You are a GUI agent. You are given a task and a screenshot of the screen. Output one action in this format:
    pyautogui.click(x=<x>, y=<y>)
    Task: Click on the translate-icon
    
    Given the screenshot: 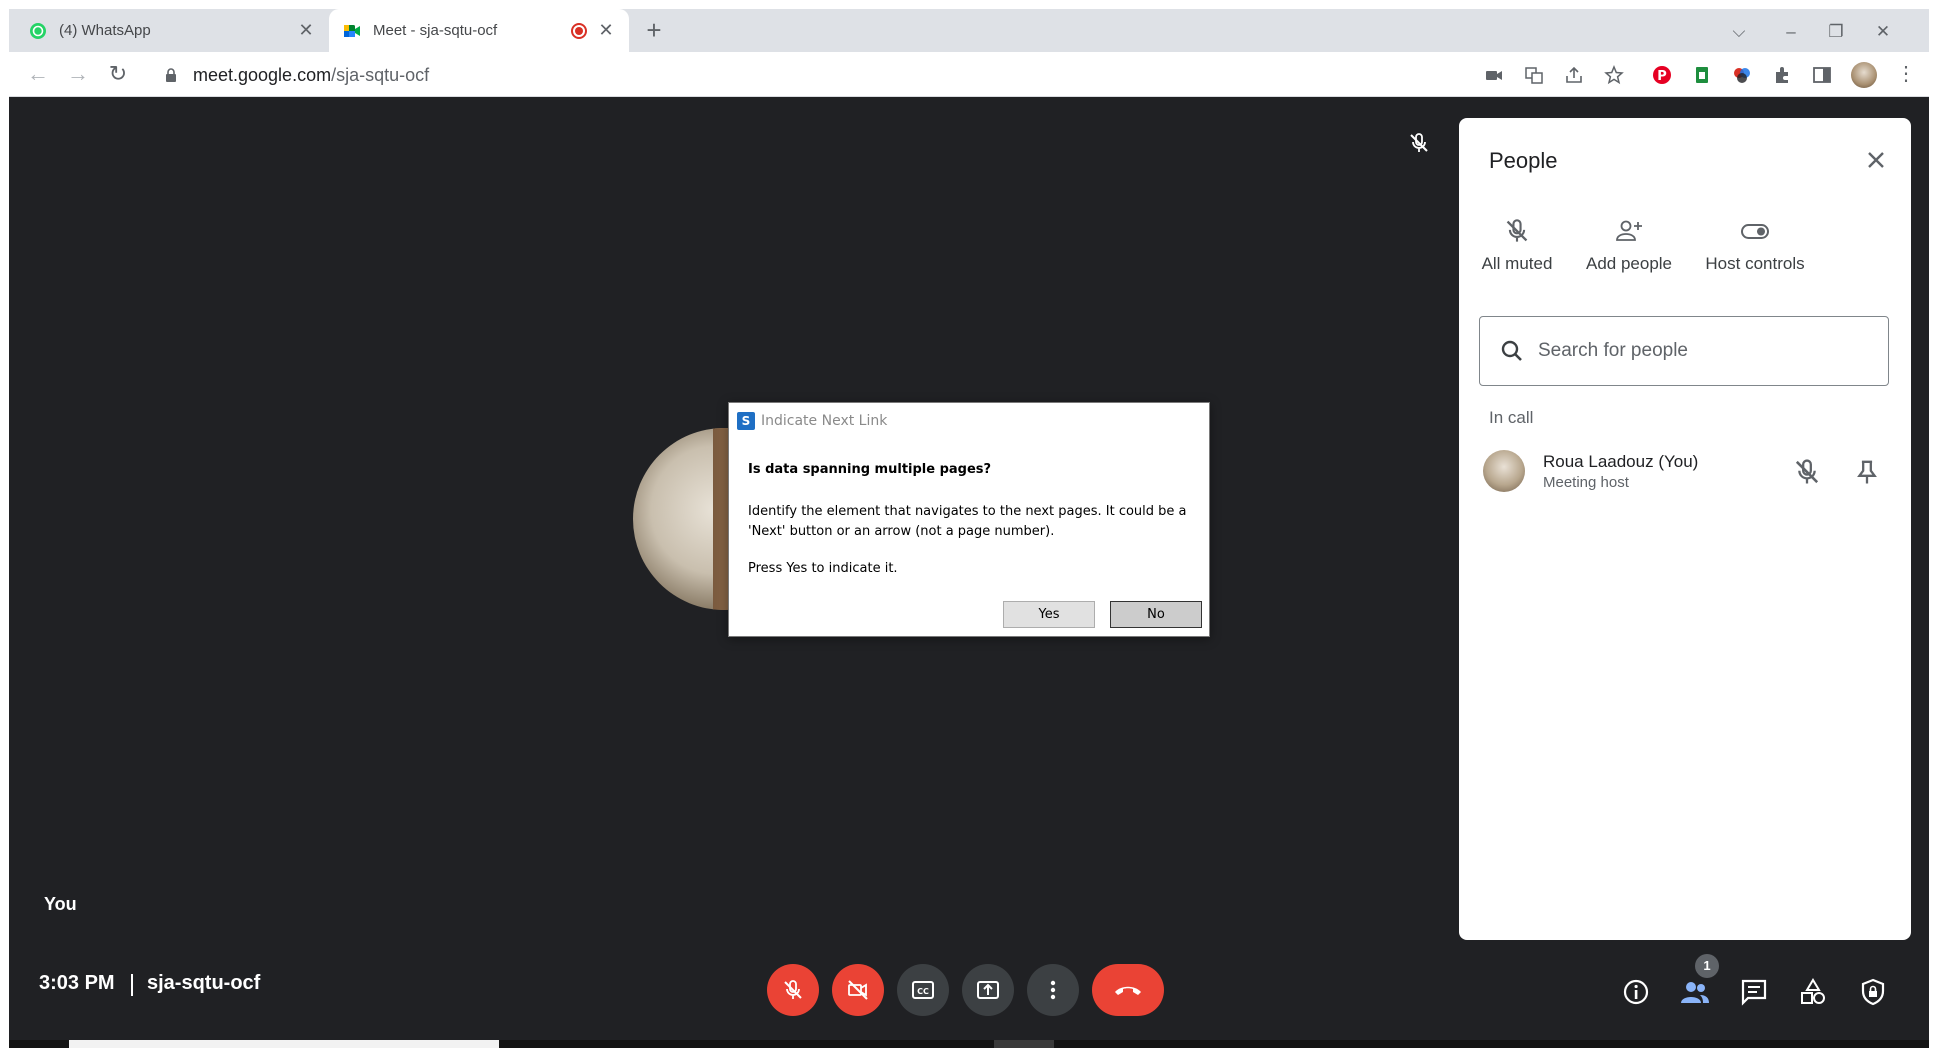 What is the action you would take?
    pyautogui.click(x=1534, y=75)
    